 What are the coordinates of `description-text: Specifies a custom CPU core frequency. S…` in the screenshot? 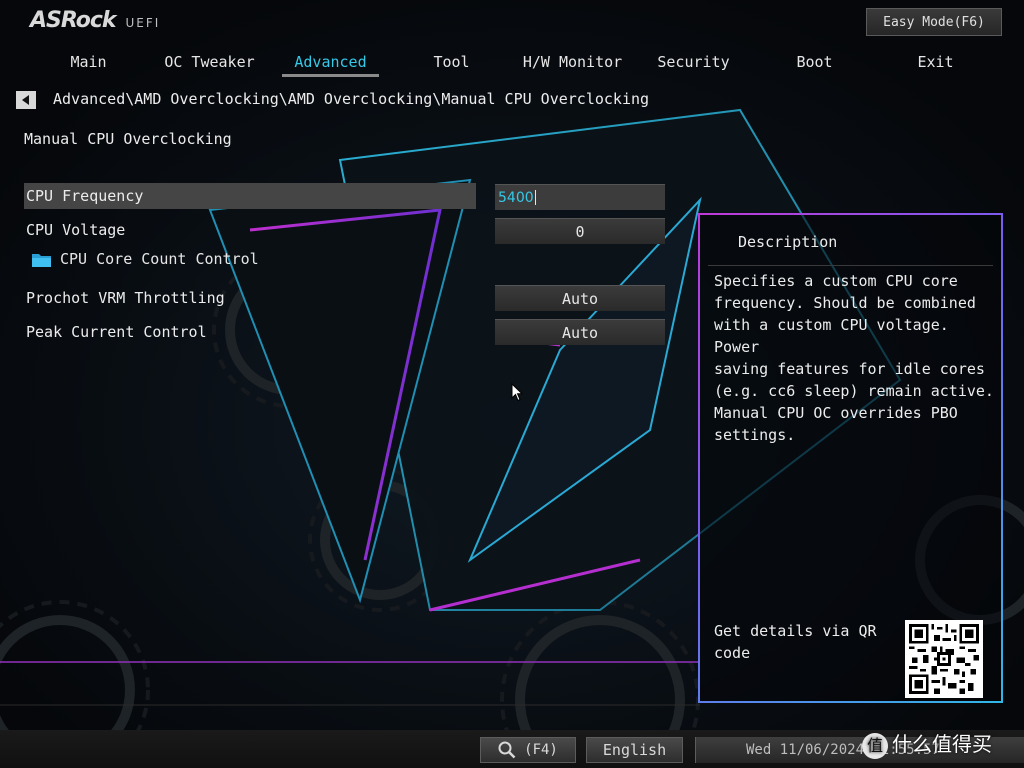 It's located at (854, 358).